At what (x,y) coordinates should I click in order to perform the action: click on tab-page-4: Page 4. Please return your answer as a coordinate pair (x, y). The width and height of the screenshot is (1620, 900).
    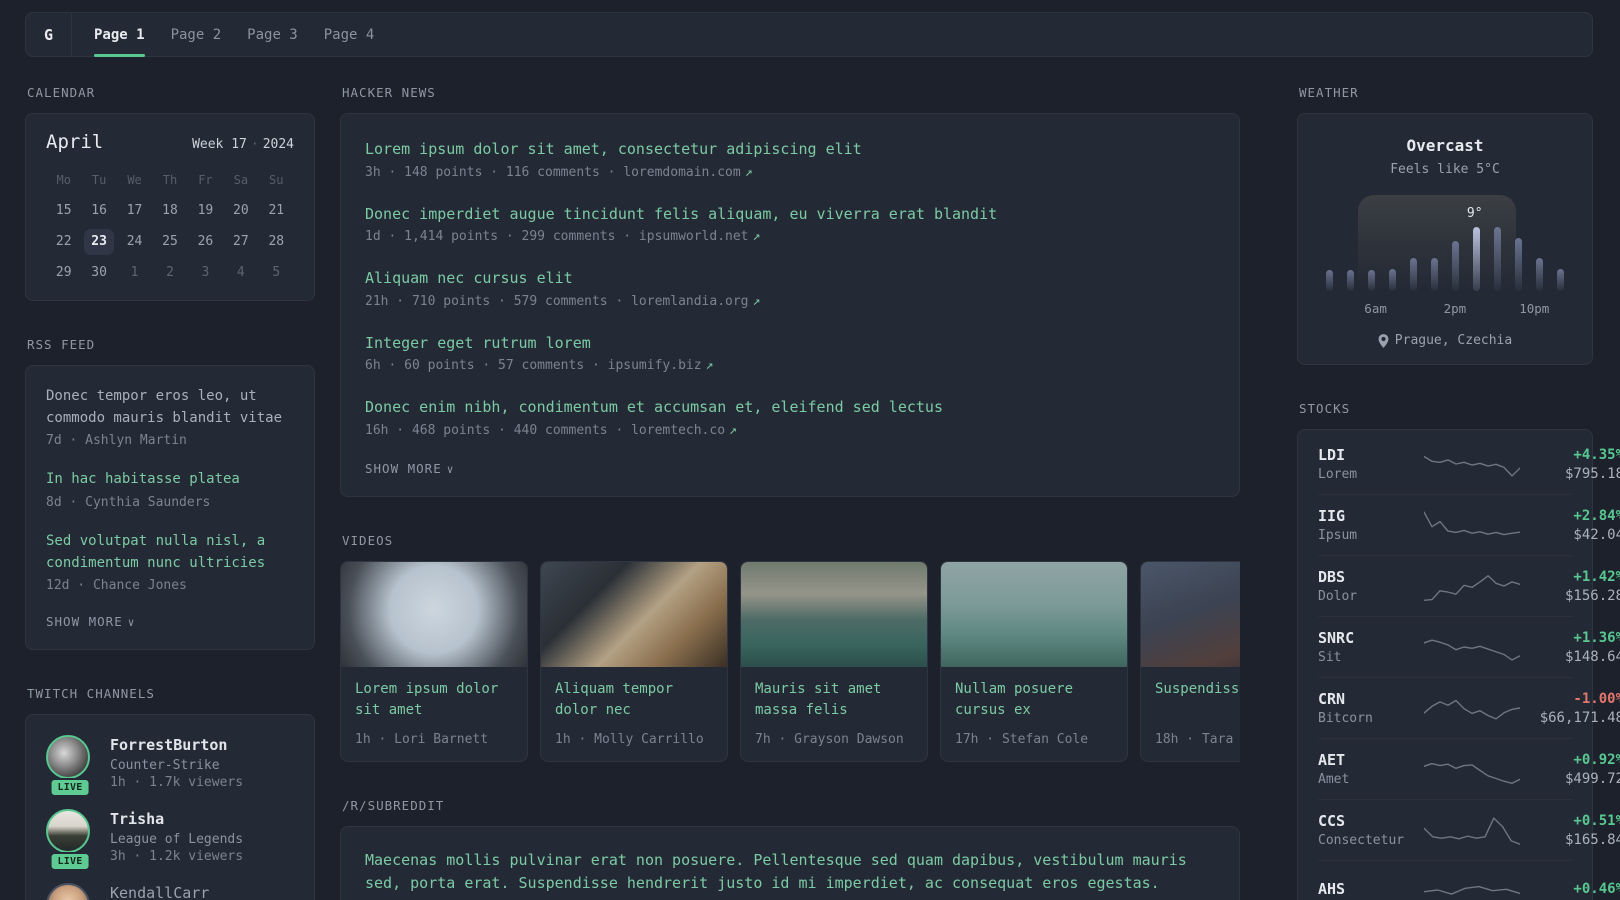
    Looking at the image, I should click on (349, 34).